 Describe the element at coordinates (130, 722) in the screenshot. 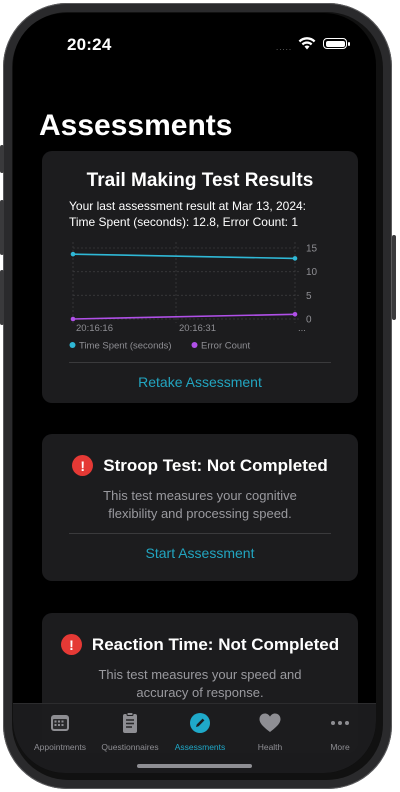

I see `clipboard-icon` at that location.